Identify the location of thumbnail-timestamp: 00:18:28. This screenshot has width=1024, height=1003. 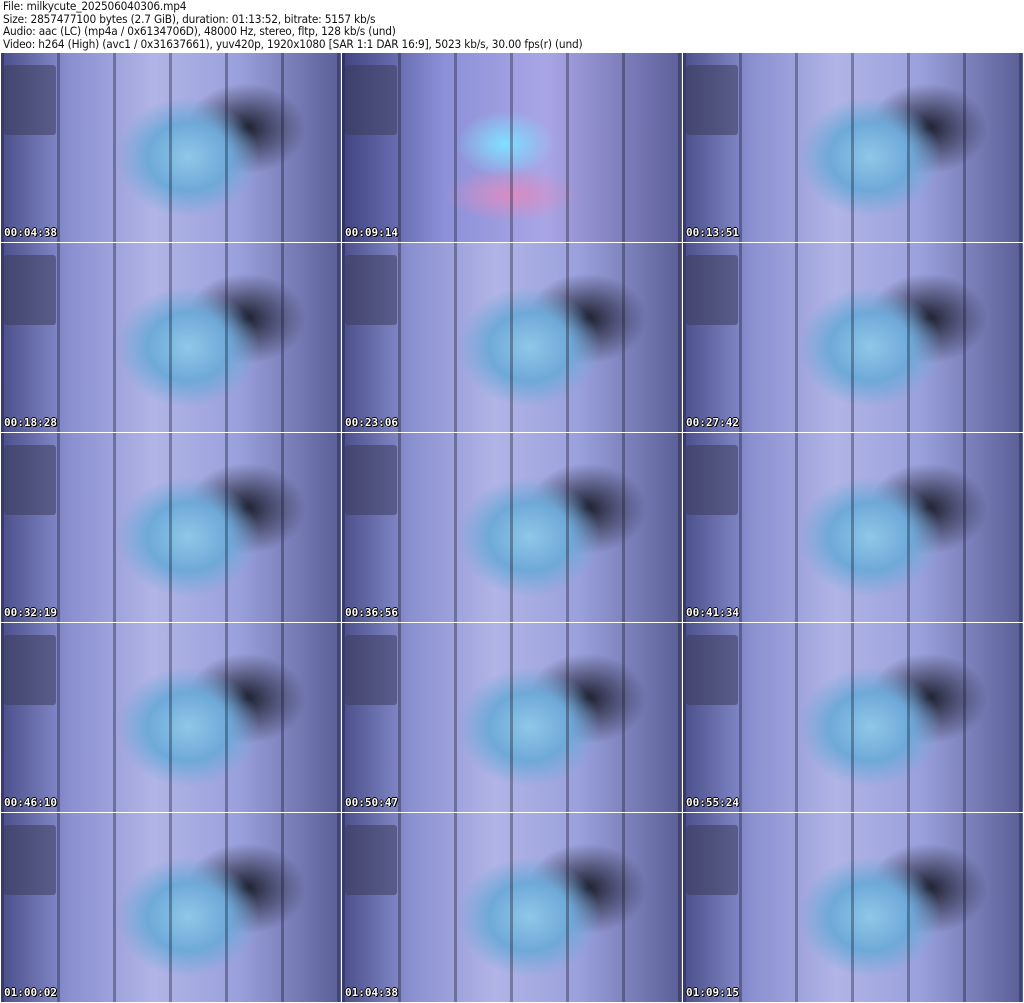
(30, 422).